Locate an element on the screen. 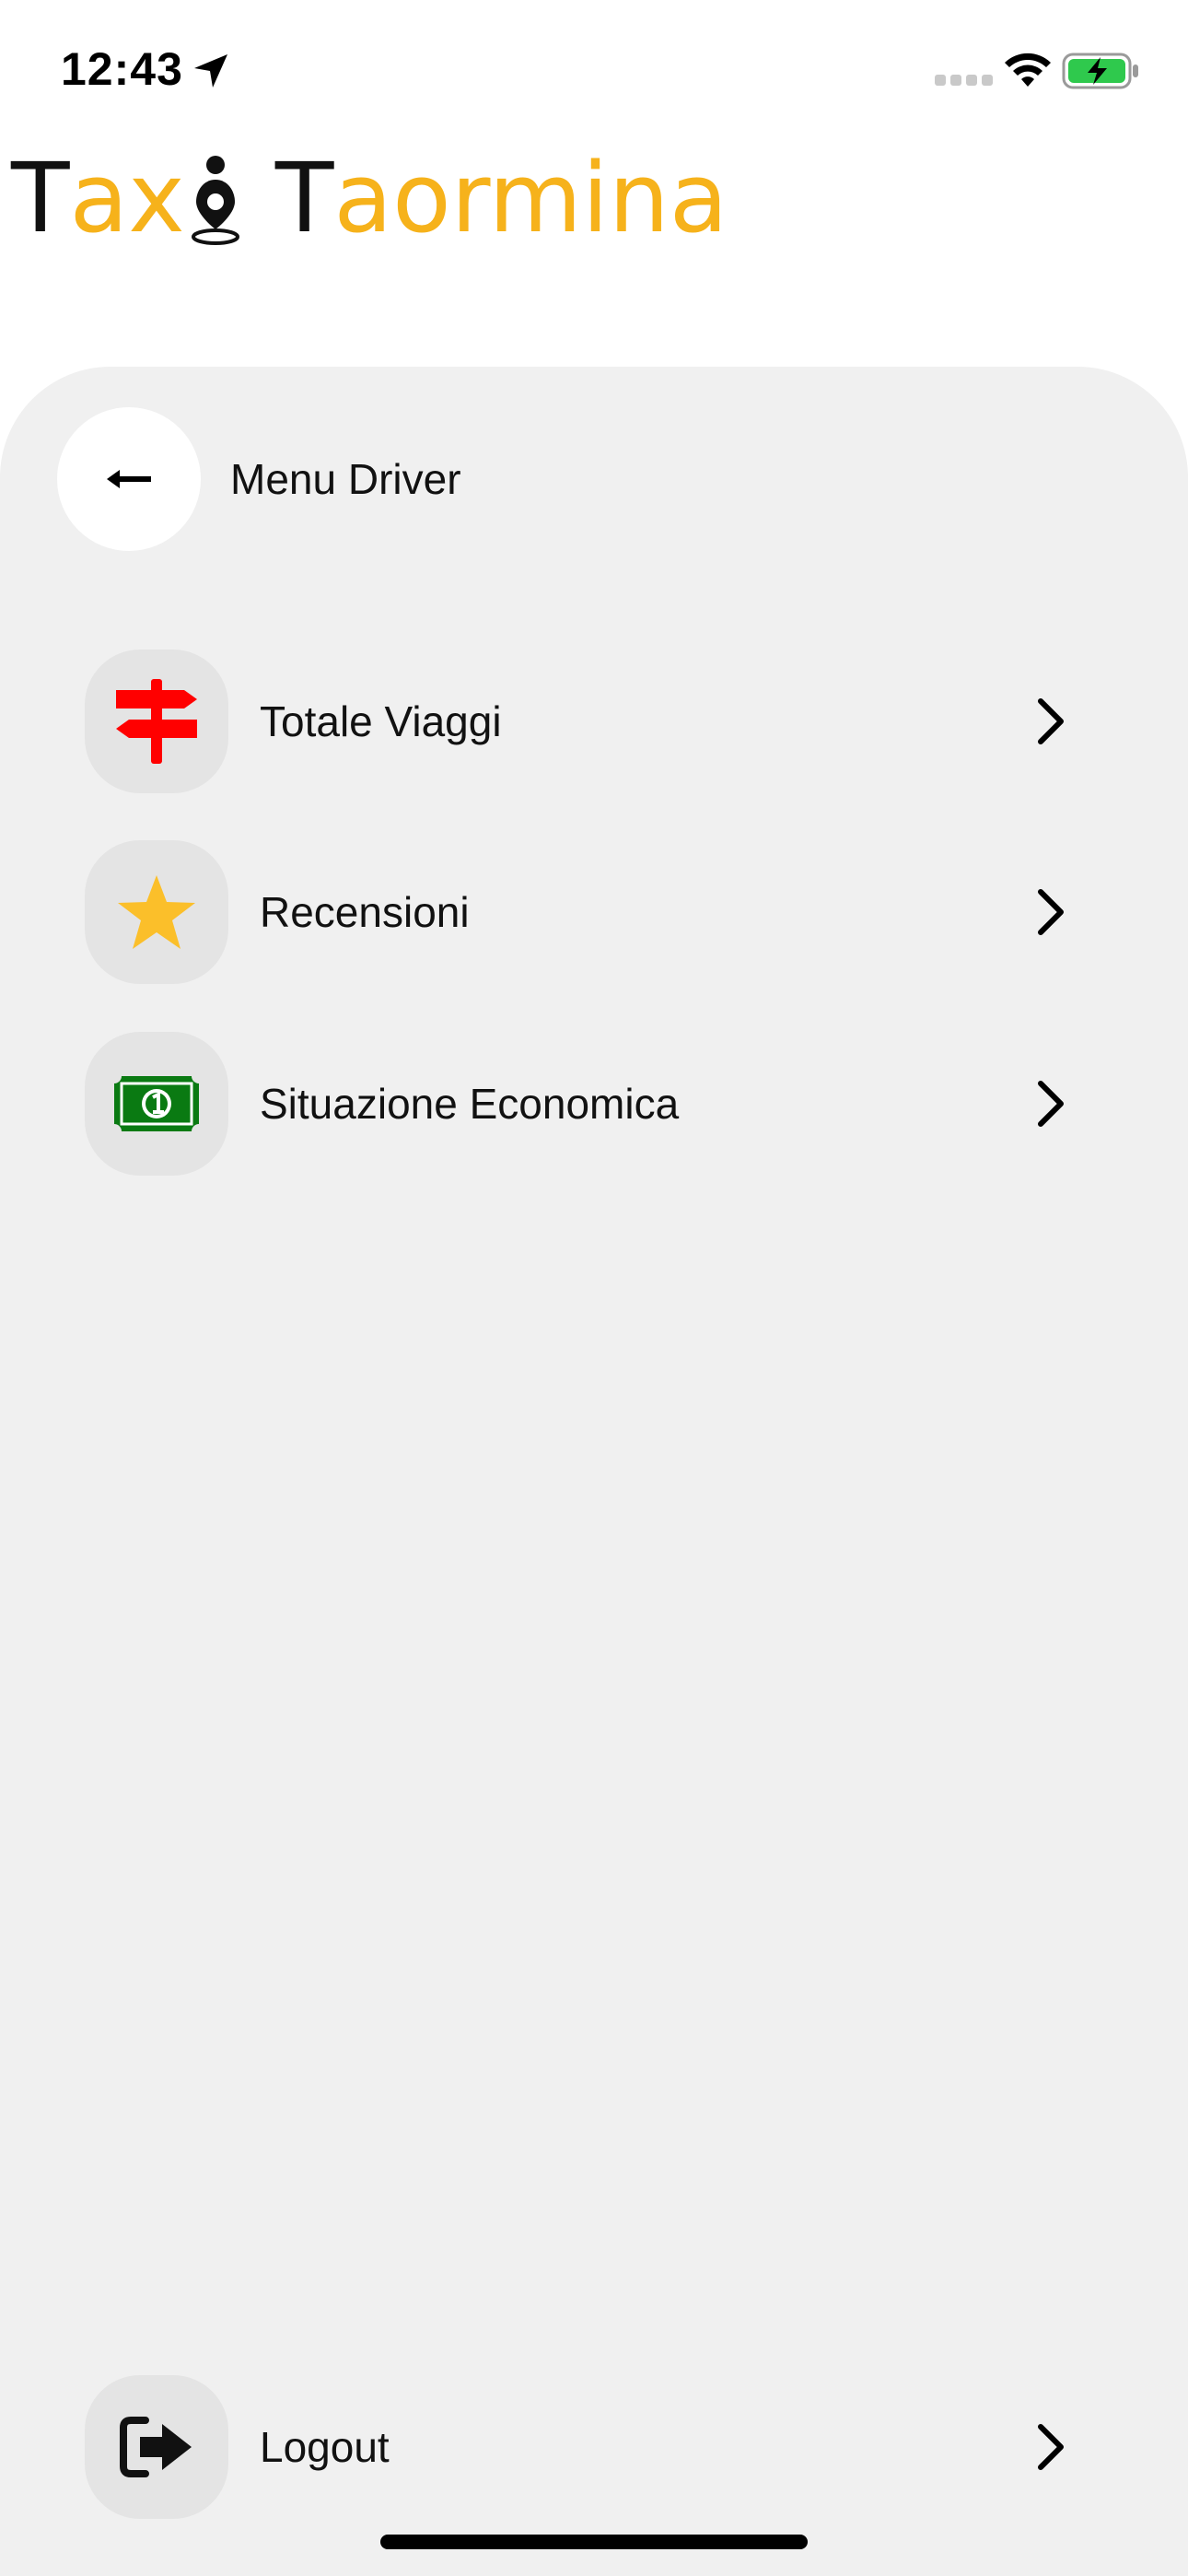 The width and height of the screenshot is (1188, 2576). logout-item: Logout is located at coordinates (596, 2447).